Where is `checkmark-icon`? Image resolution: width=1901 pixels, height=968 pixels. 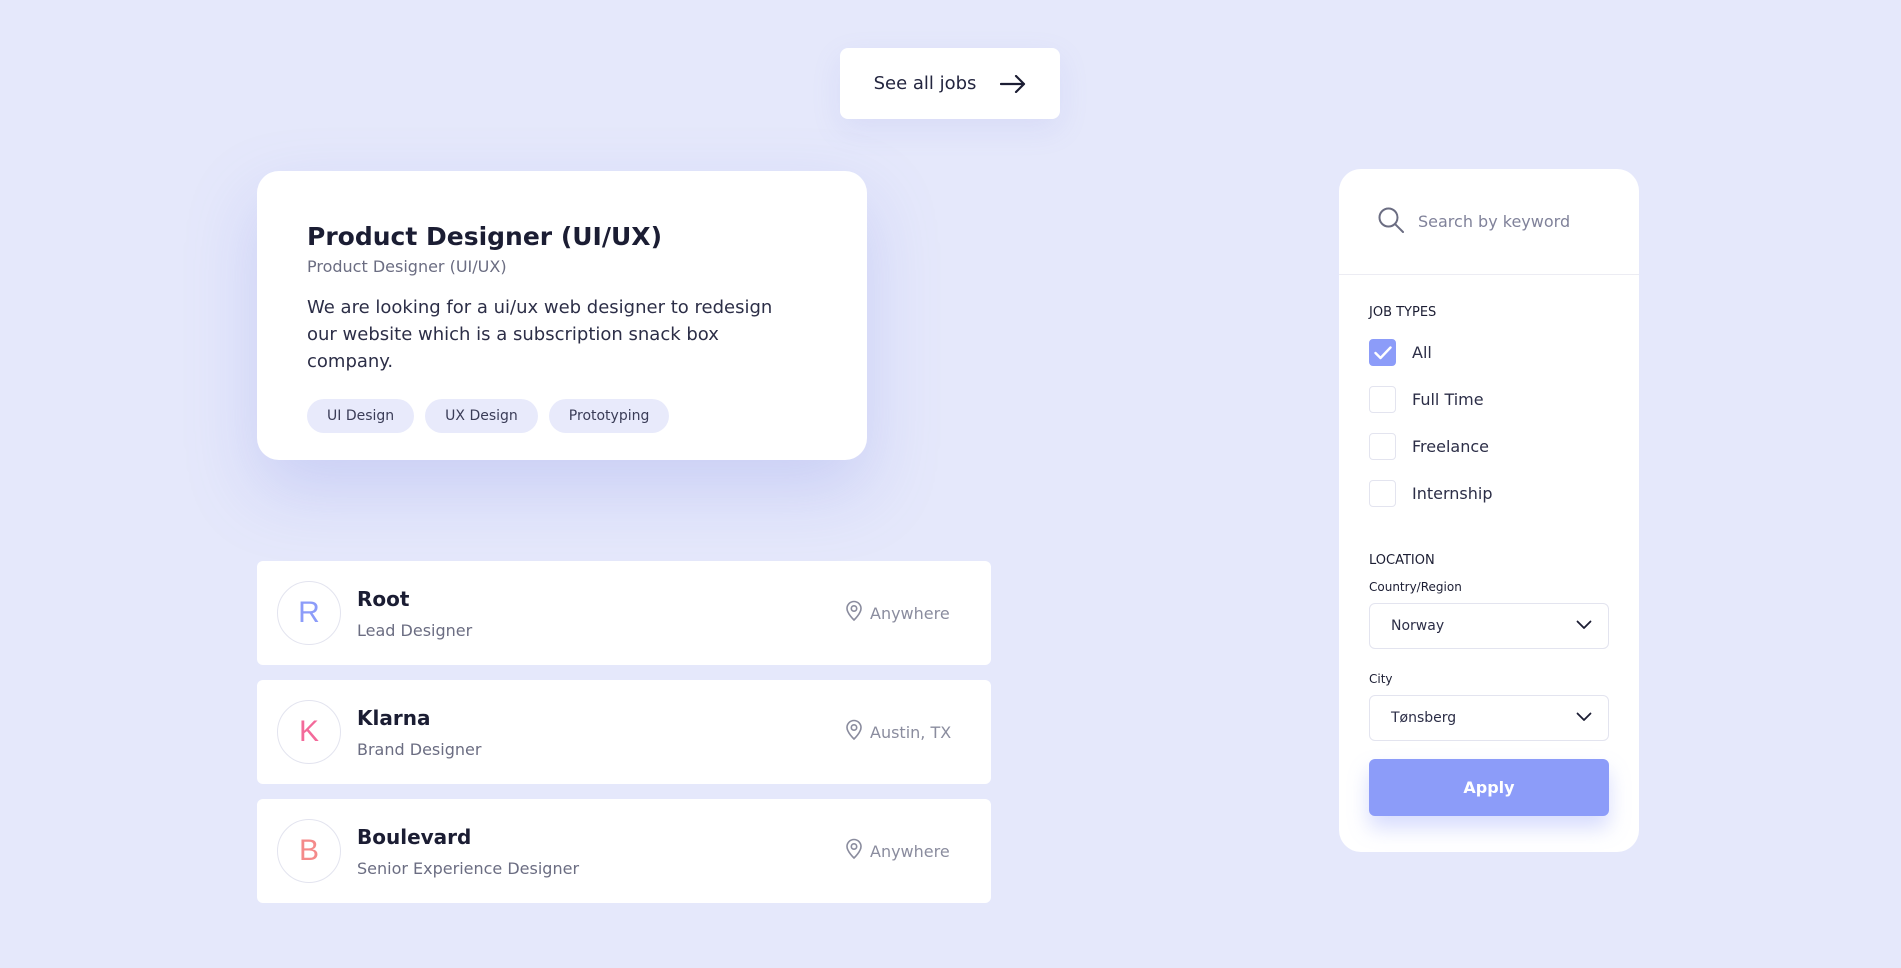 checkmark-icon is located at coordinates (1382, 352).